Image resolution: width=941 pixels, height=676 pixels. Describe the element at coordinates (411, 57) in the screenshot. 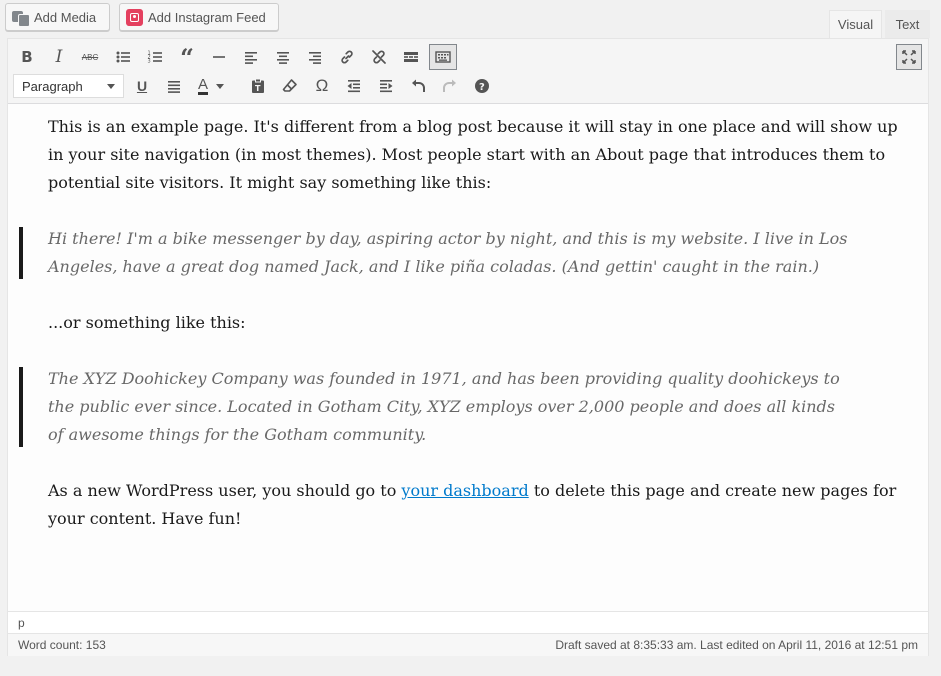

I see `read-more-icon` at that location.